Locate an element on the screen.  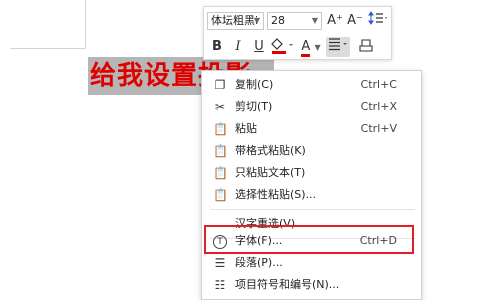
paste-formatted-icon: 📋 is located at coordinates (220, 151).